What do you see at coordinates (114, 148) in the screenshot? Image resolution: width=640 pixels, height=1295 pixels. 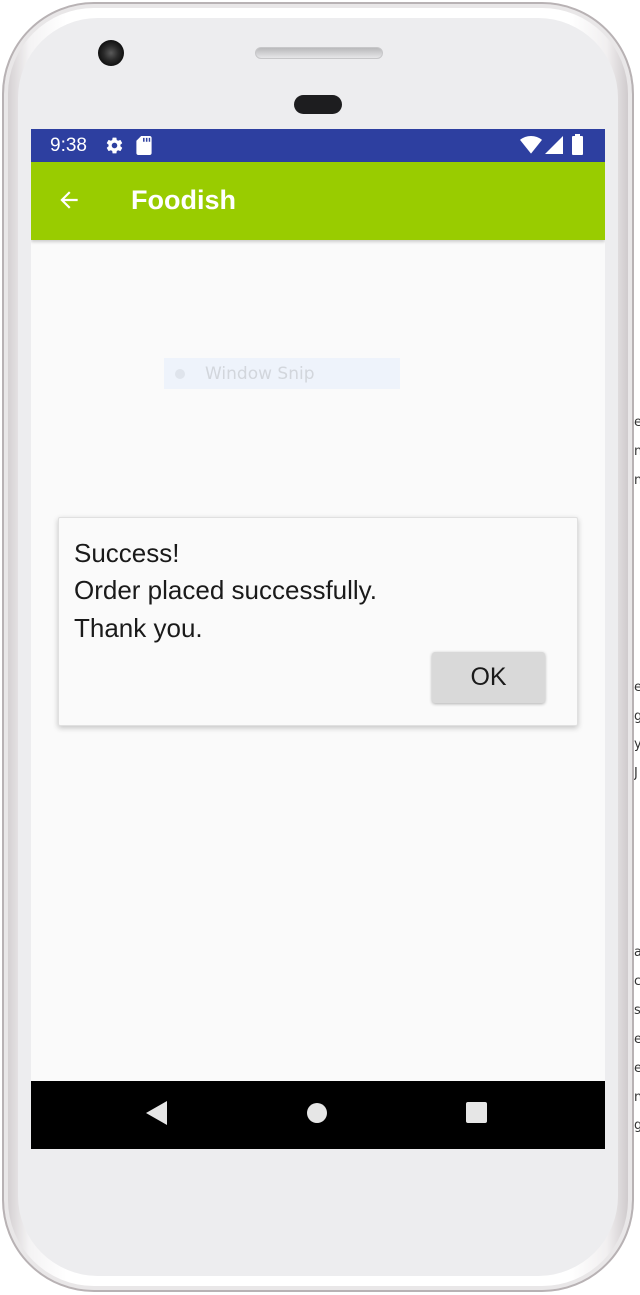 I see `settings-gear-icon` at bounding box center [114, 148].